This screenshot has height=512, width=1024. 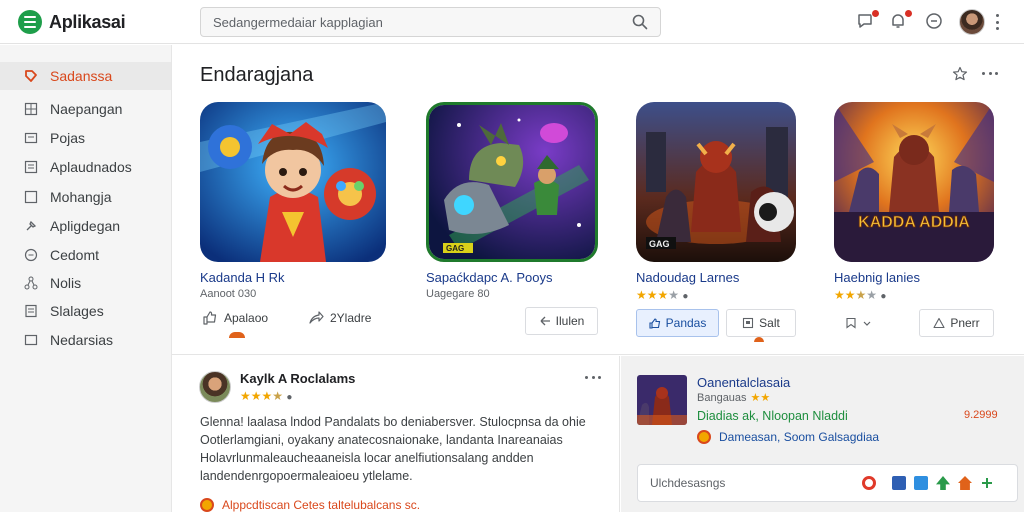 I want to click on grid-icon, so click(x=31, y=109).